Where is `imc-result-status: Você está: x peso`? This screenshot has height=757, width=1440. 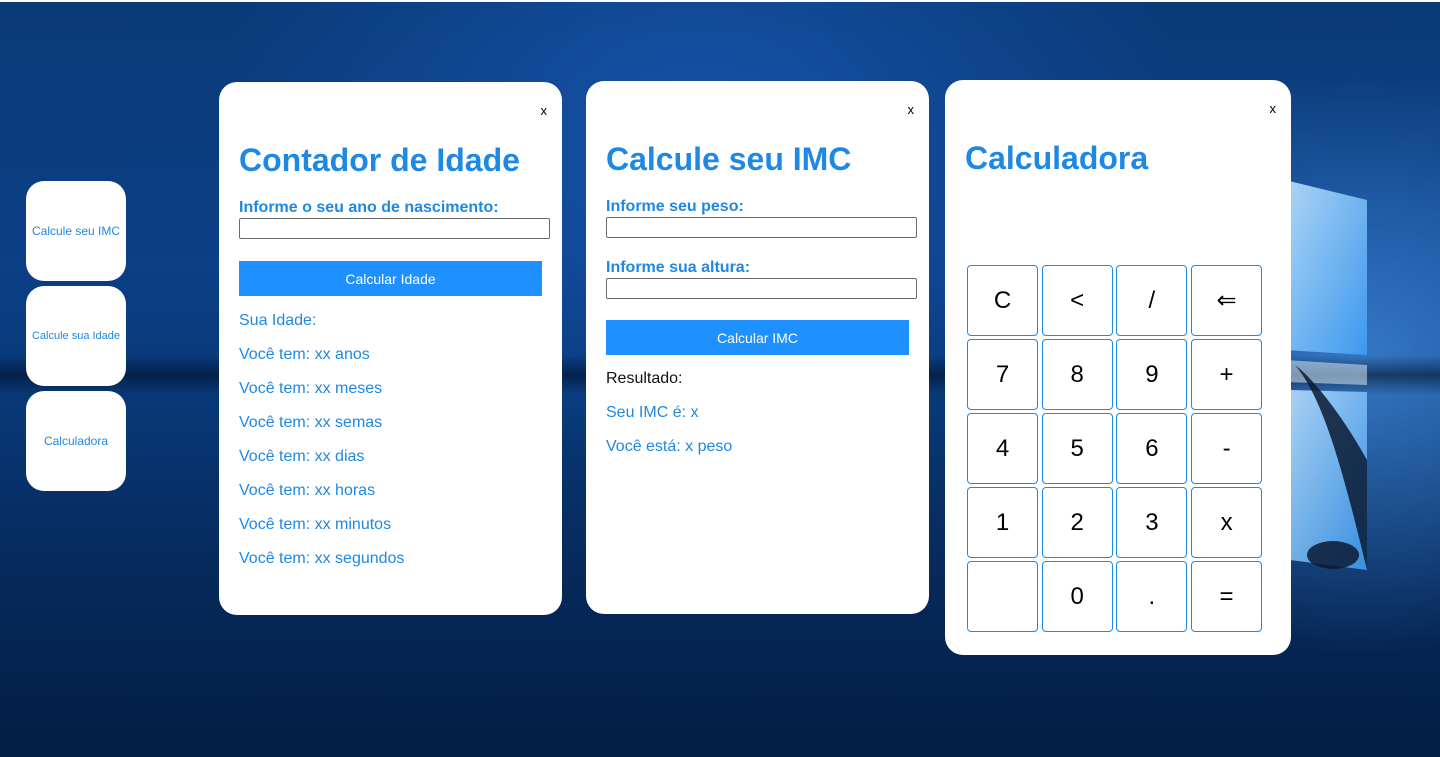
imc-result-status: Você está: x peso is located at coordinates (669, 446).